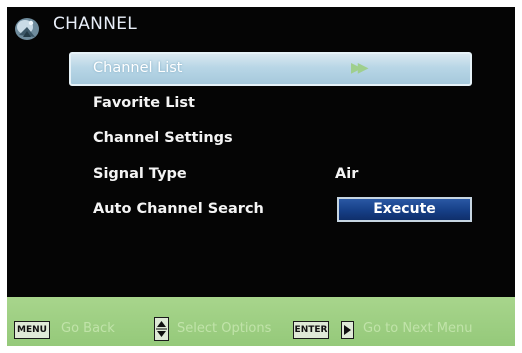 This screenshot has width=522, height=353. I want to click on select-options-hint: Select Options, so click(224, 328).